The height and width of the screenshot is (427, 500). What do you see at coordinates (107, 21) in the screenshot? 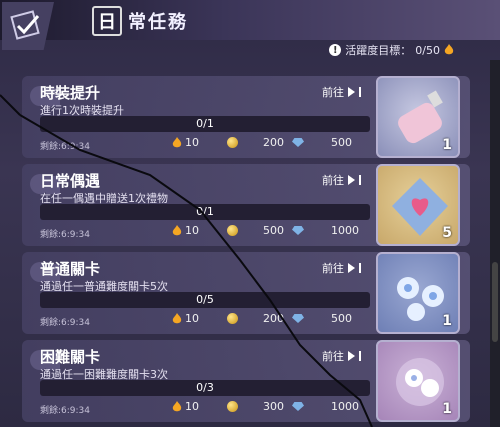
I see `title-glyph: 日` at bounding box center [107, 21].